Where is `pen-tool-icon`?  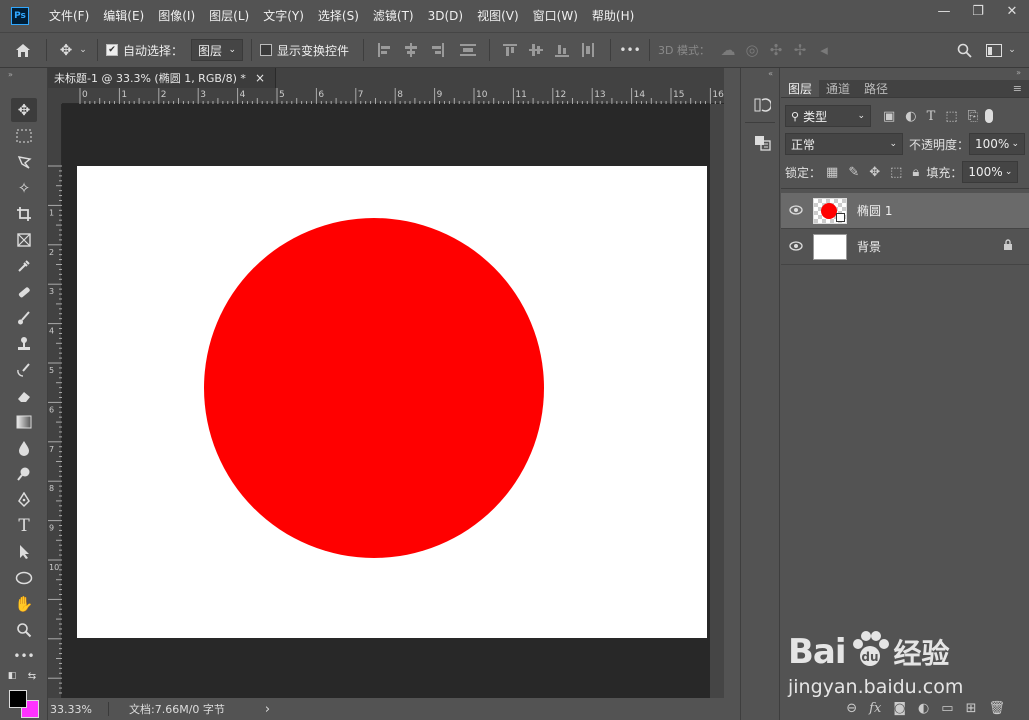
pen-tool-icon is located at coordinates (24, 500).